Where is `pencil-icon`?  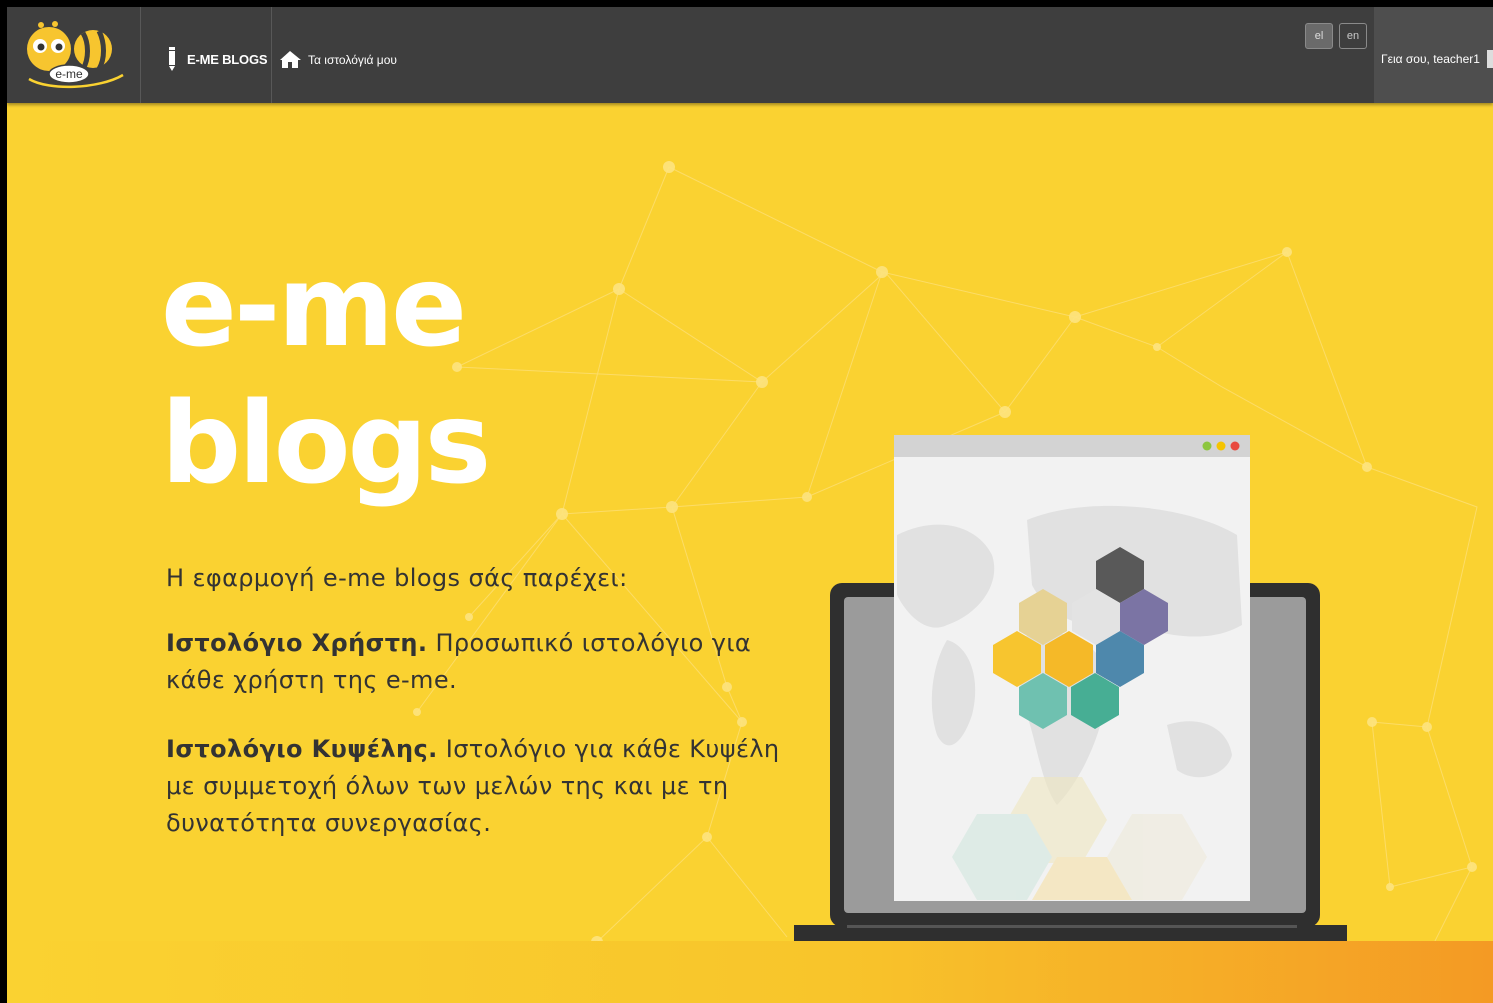 pencil-icon is located at coordinates (172, 59).